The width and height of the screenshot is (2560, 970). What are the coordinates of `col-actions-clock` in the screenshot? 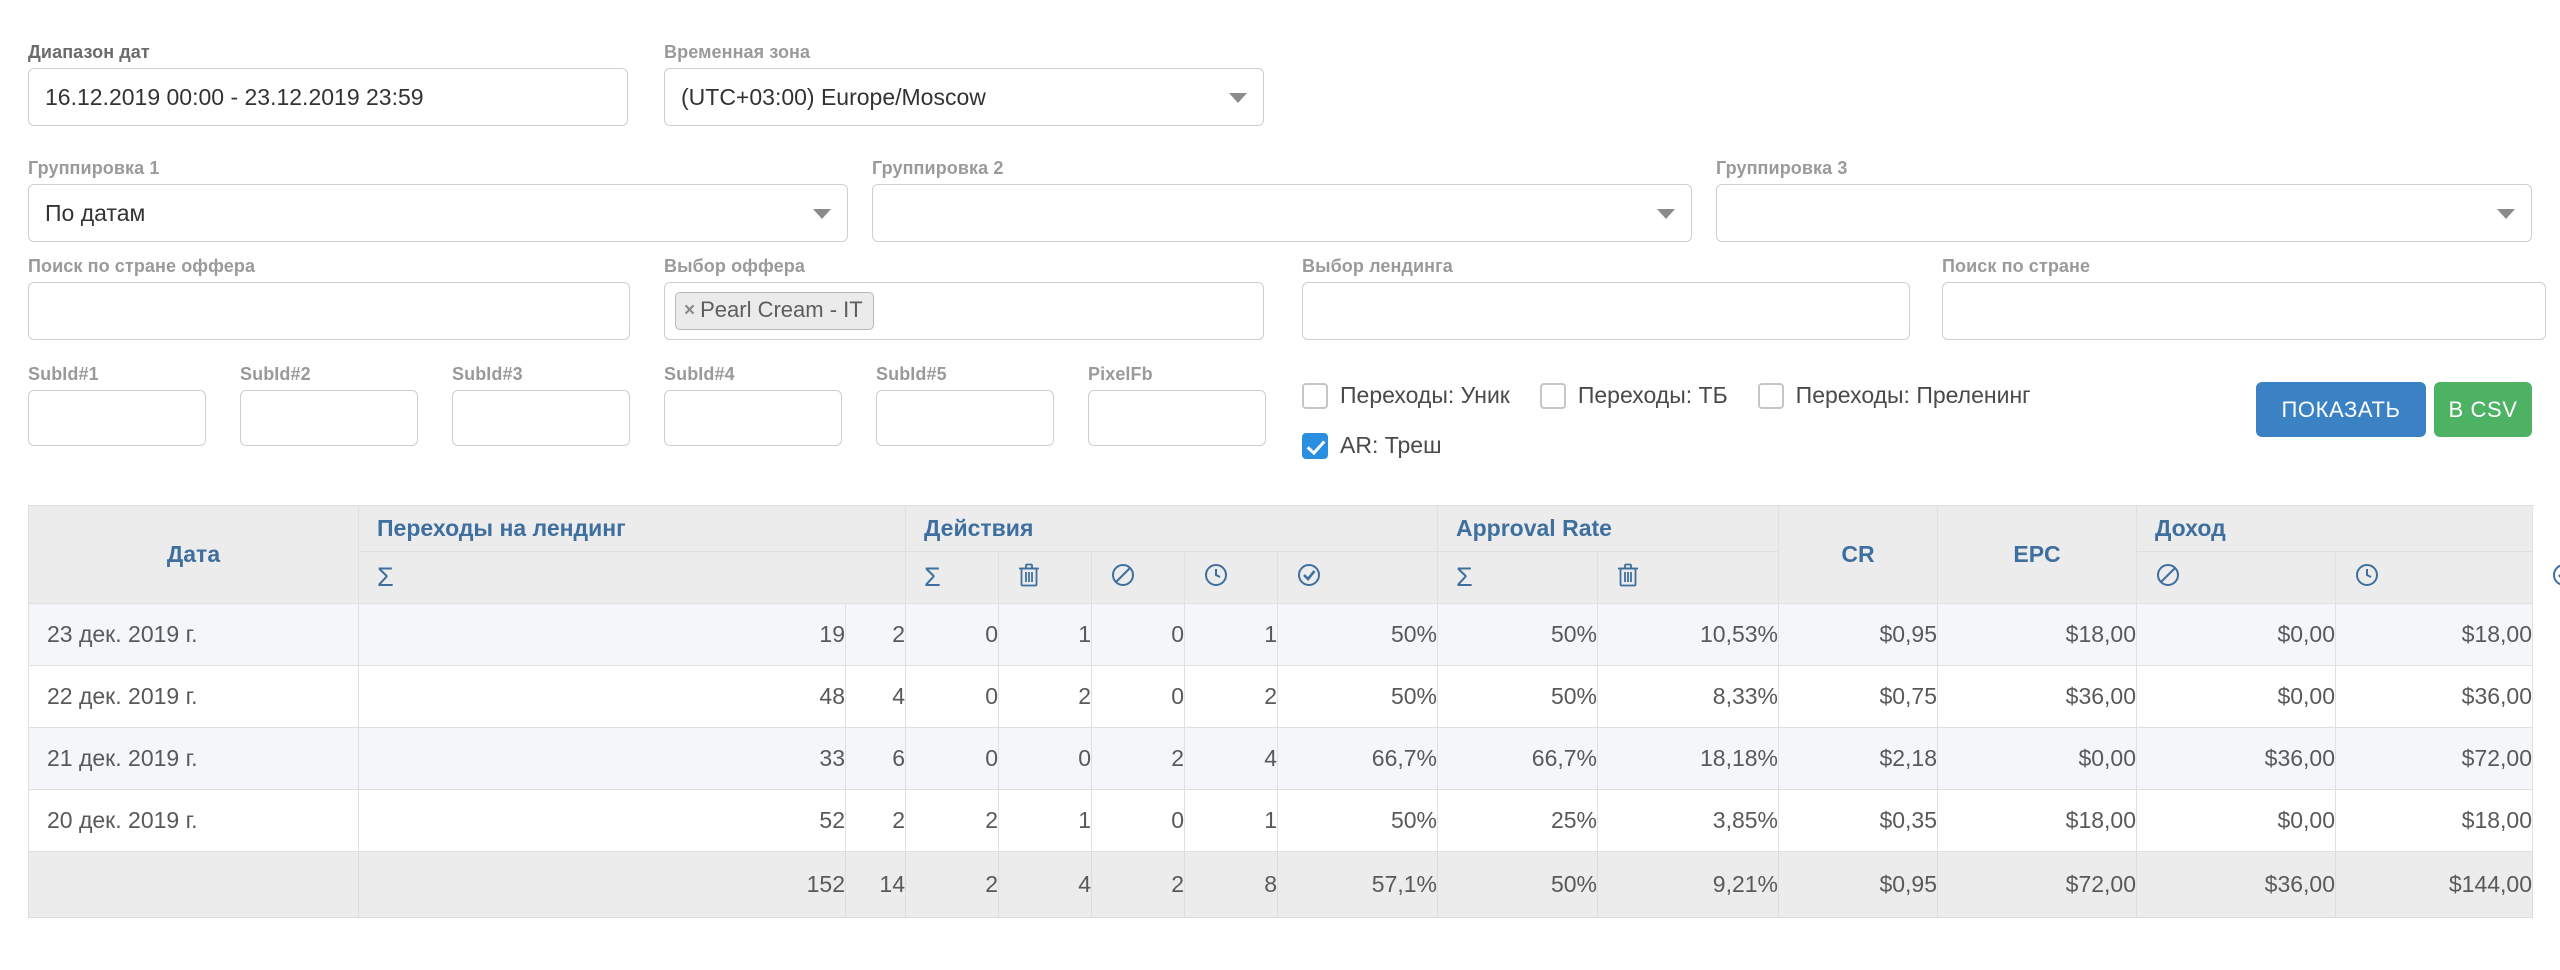 It's located at (1231, 577).